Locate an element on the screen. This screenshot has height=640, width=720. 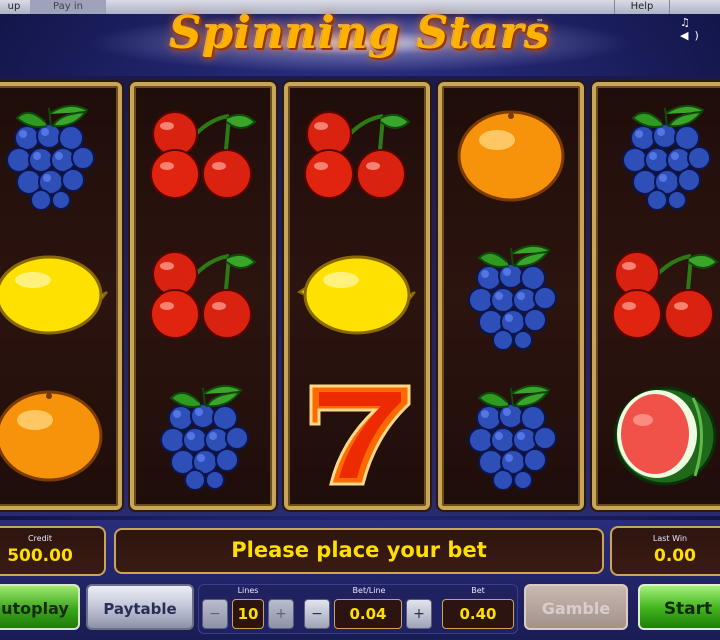
last-win-value: 0.00 is located at coordinates (675, 556).